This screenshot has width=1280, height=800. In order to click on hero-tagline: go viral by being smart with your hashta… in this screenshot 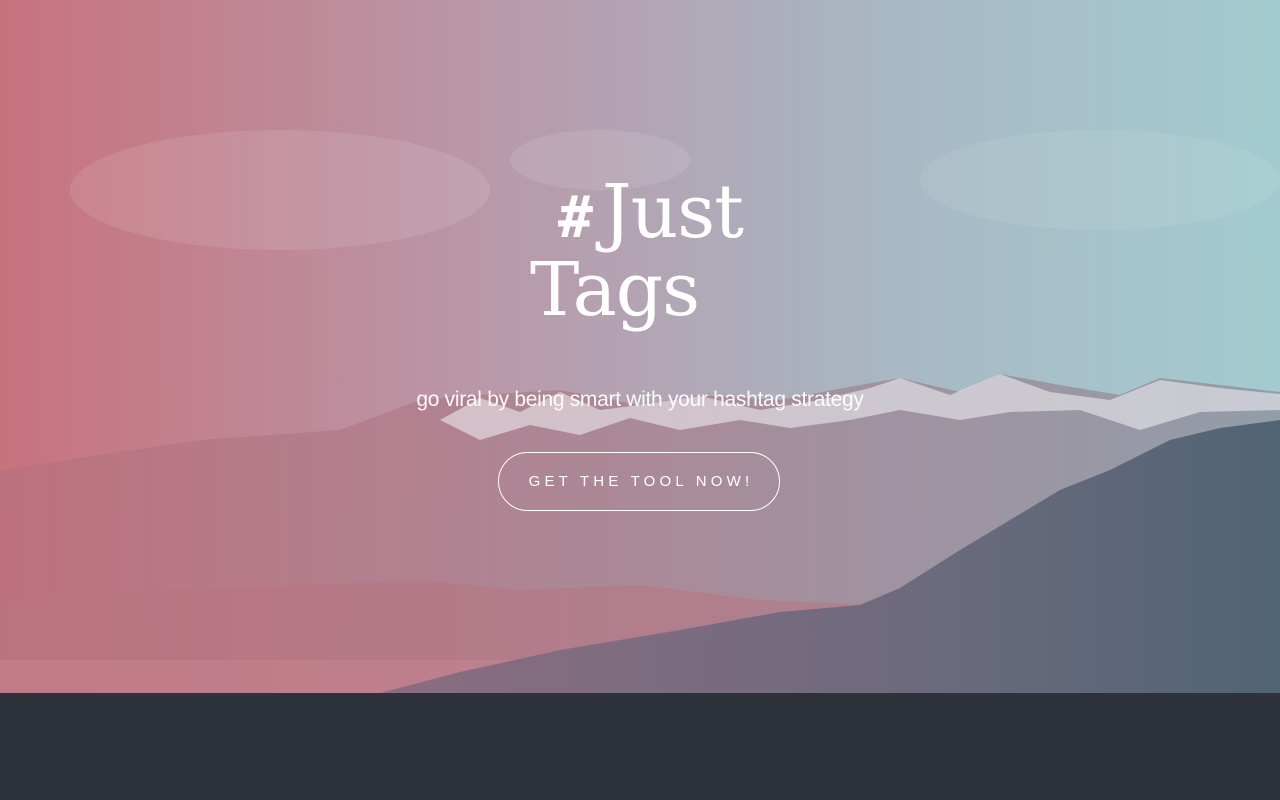, I will do `click(640, 399)`.